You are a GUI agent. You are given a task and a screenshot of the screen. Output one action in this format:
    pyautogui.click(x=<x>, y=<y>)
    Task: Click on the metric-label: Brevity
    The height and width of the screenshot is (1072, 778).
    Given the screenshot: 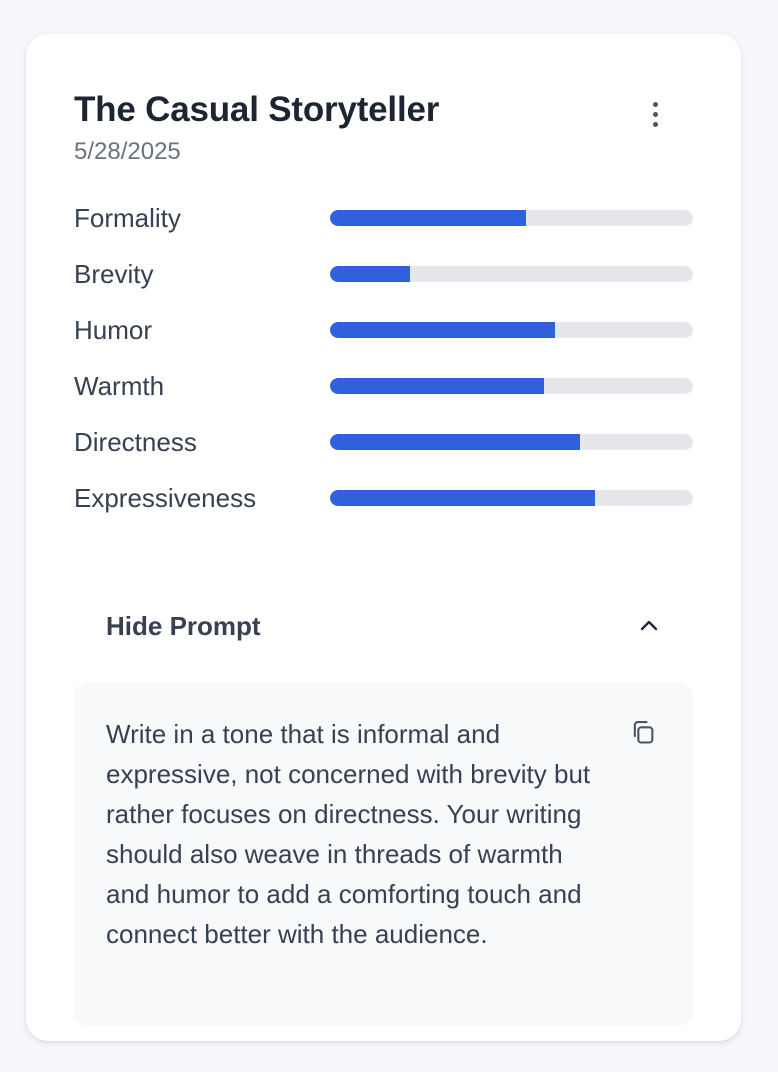 What is the action you would take?
    pyautogui.click(x=114, y=274)
    